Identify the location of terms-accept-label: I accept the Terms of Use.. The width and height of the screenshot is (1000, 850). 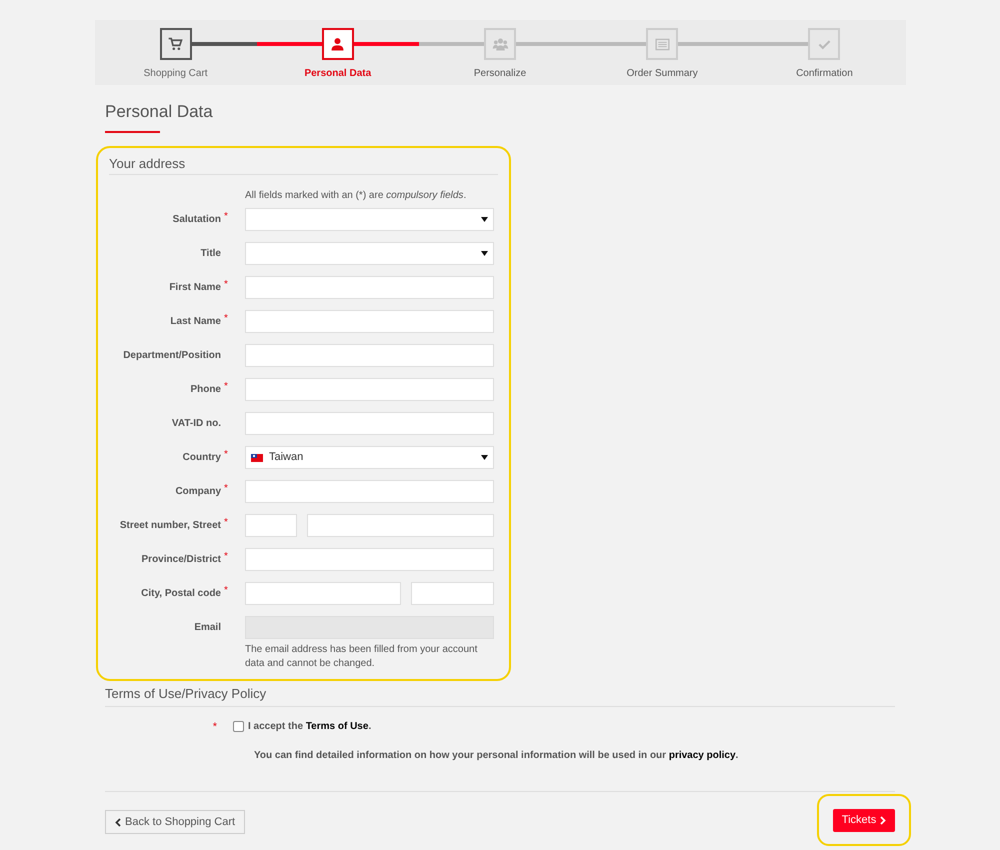
(310, 726).